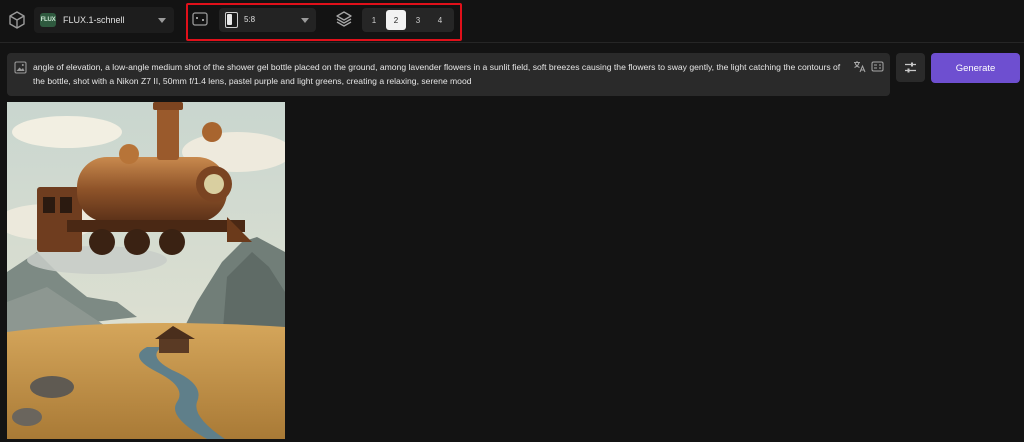 This screenshot has width=1024, height=442. Describe the element at coordinates (418, 20) in the screenshot. I see `count-option-3: 3` at that location.